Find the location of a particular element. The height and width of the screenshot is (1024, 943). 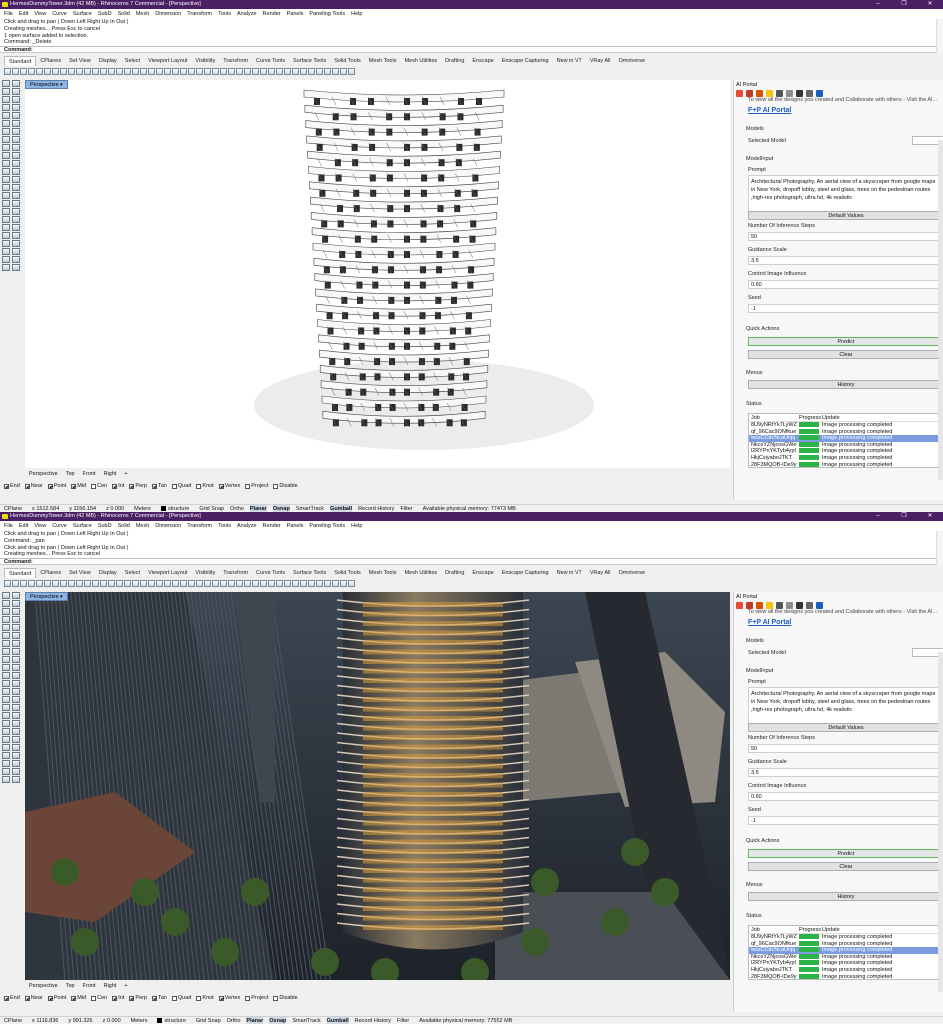

layers-icon is located at coordinates (789, 605).